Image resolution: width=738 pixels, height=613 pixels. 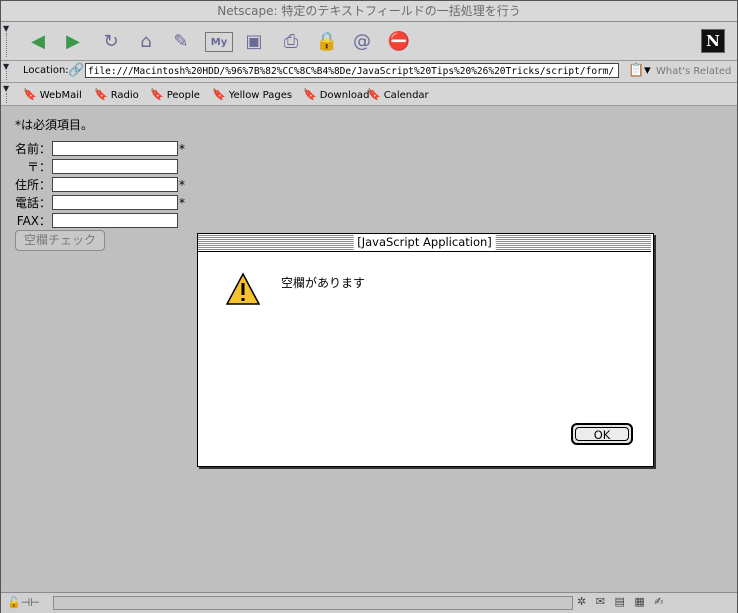 I want to click on print-button: ⎙, so click(x=291, y=41).